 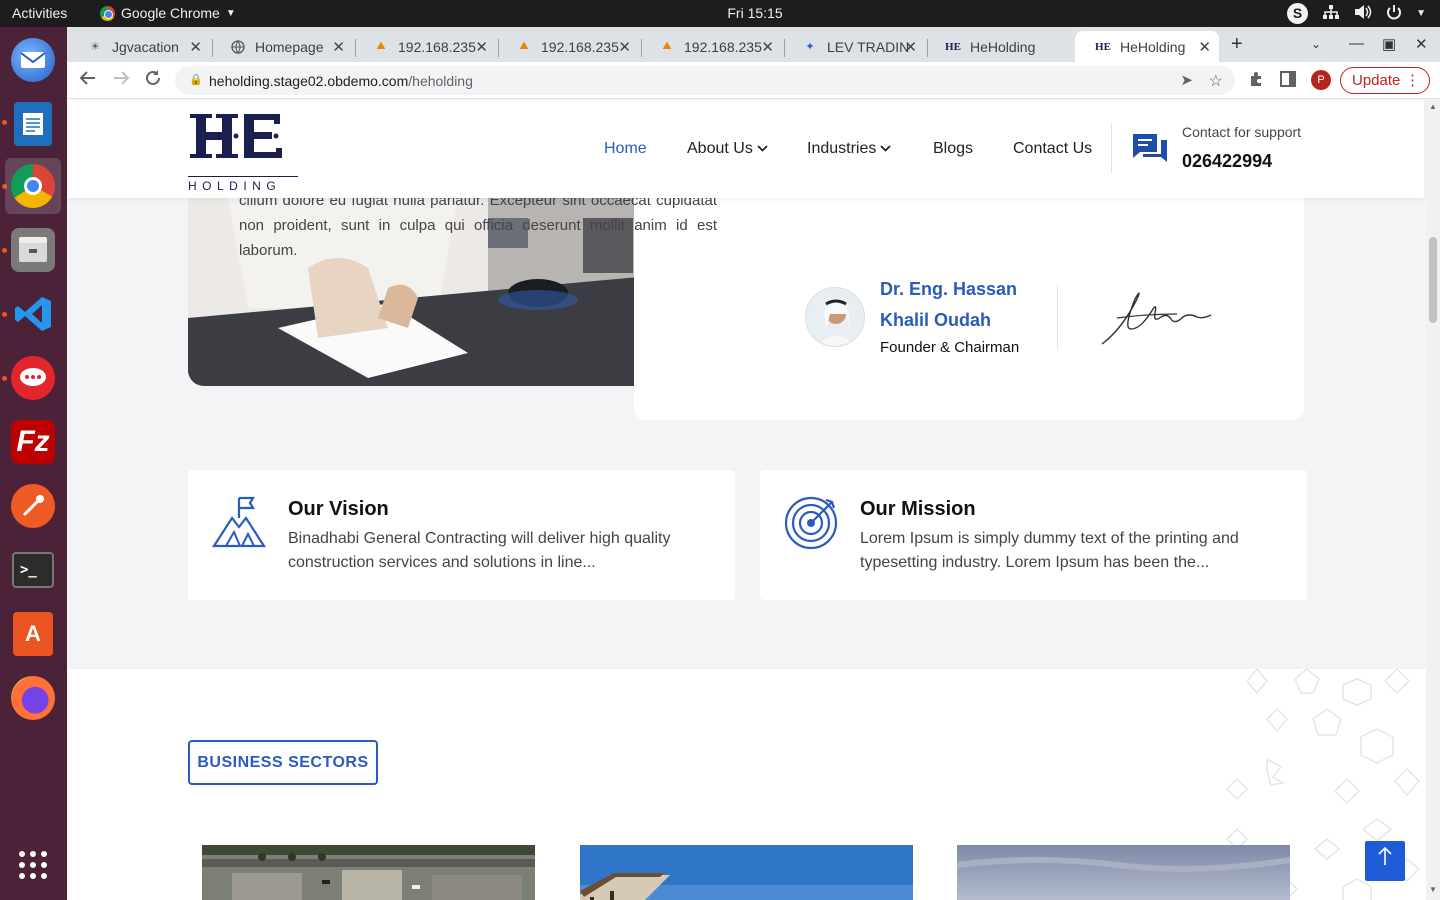 I want to click on scrollbar-thumb, so click(x=1433, y=280).